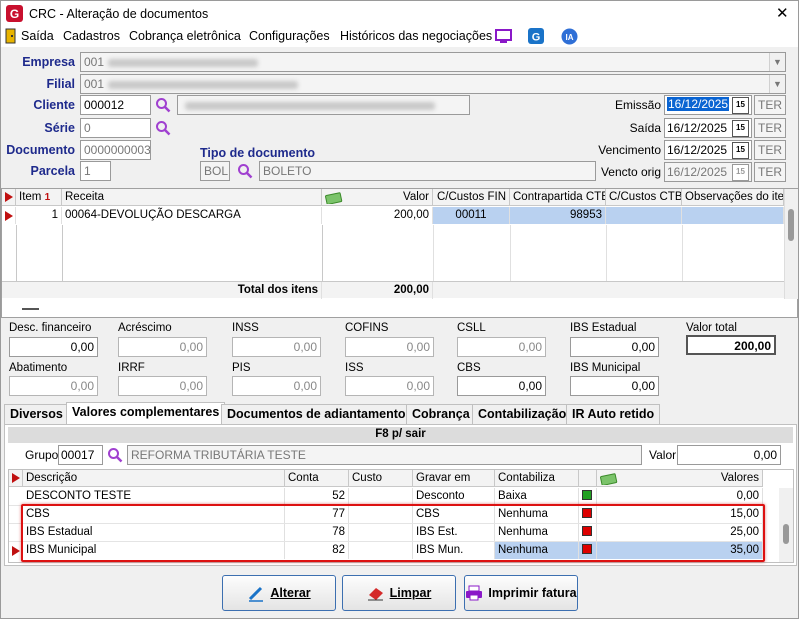 This screenshot has height=619, width=799. I want to click on col-conta: Conta, so click(317, 478).